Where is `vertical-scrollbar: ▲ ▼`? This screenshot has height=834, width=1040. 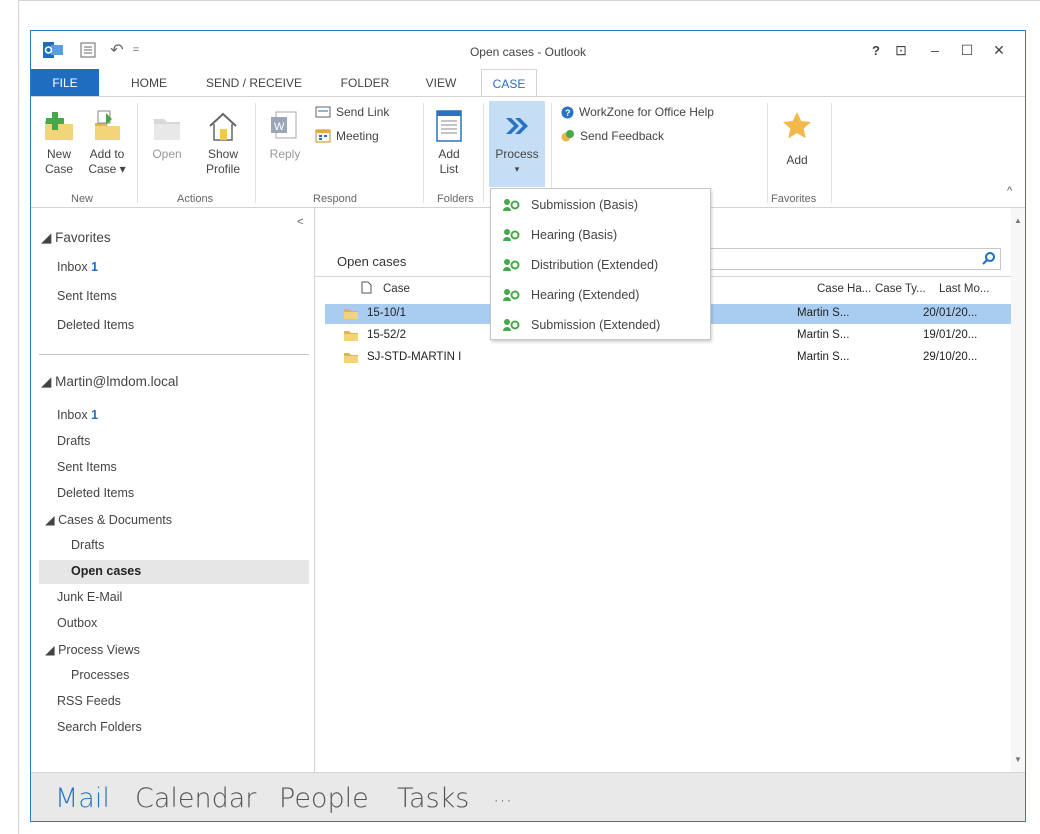 vertical-scrollbar: ▲ ▼ is located at coordinates (1018, 490).